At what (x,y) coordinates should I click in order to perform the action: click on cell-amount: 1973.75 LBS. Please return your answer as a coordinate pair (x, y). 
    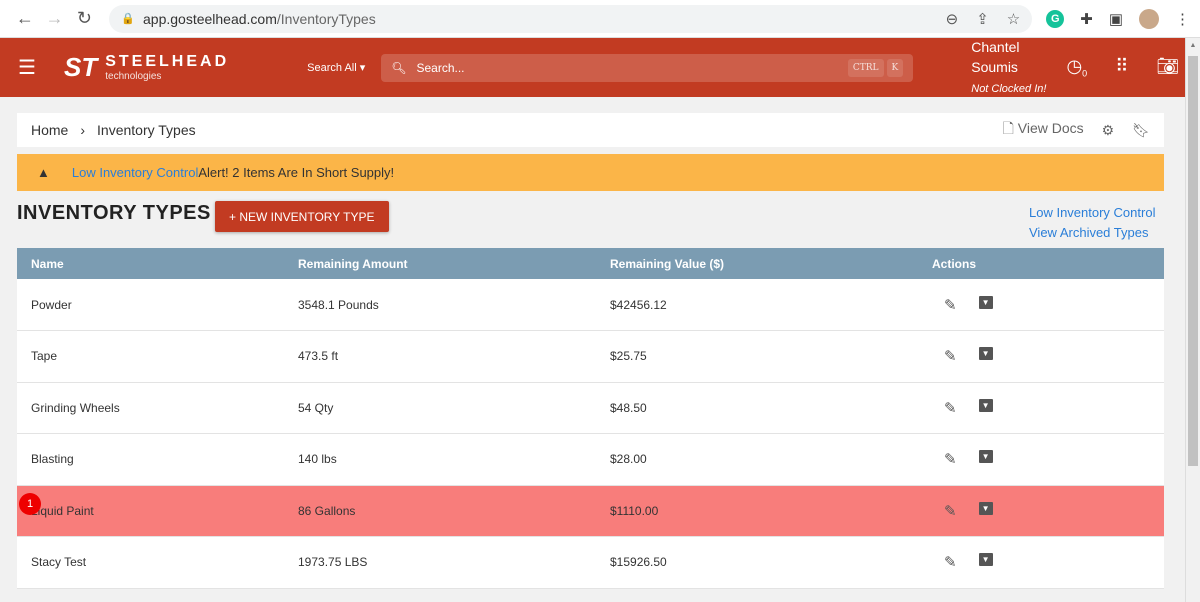
    Looking at the image, I should click on (440, 562).